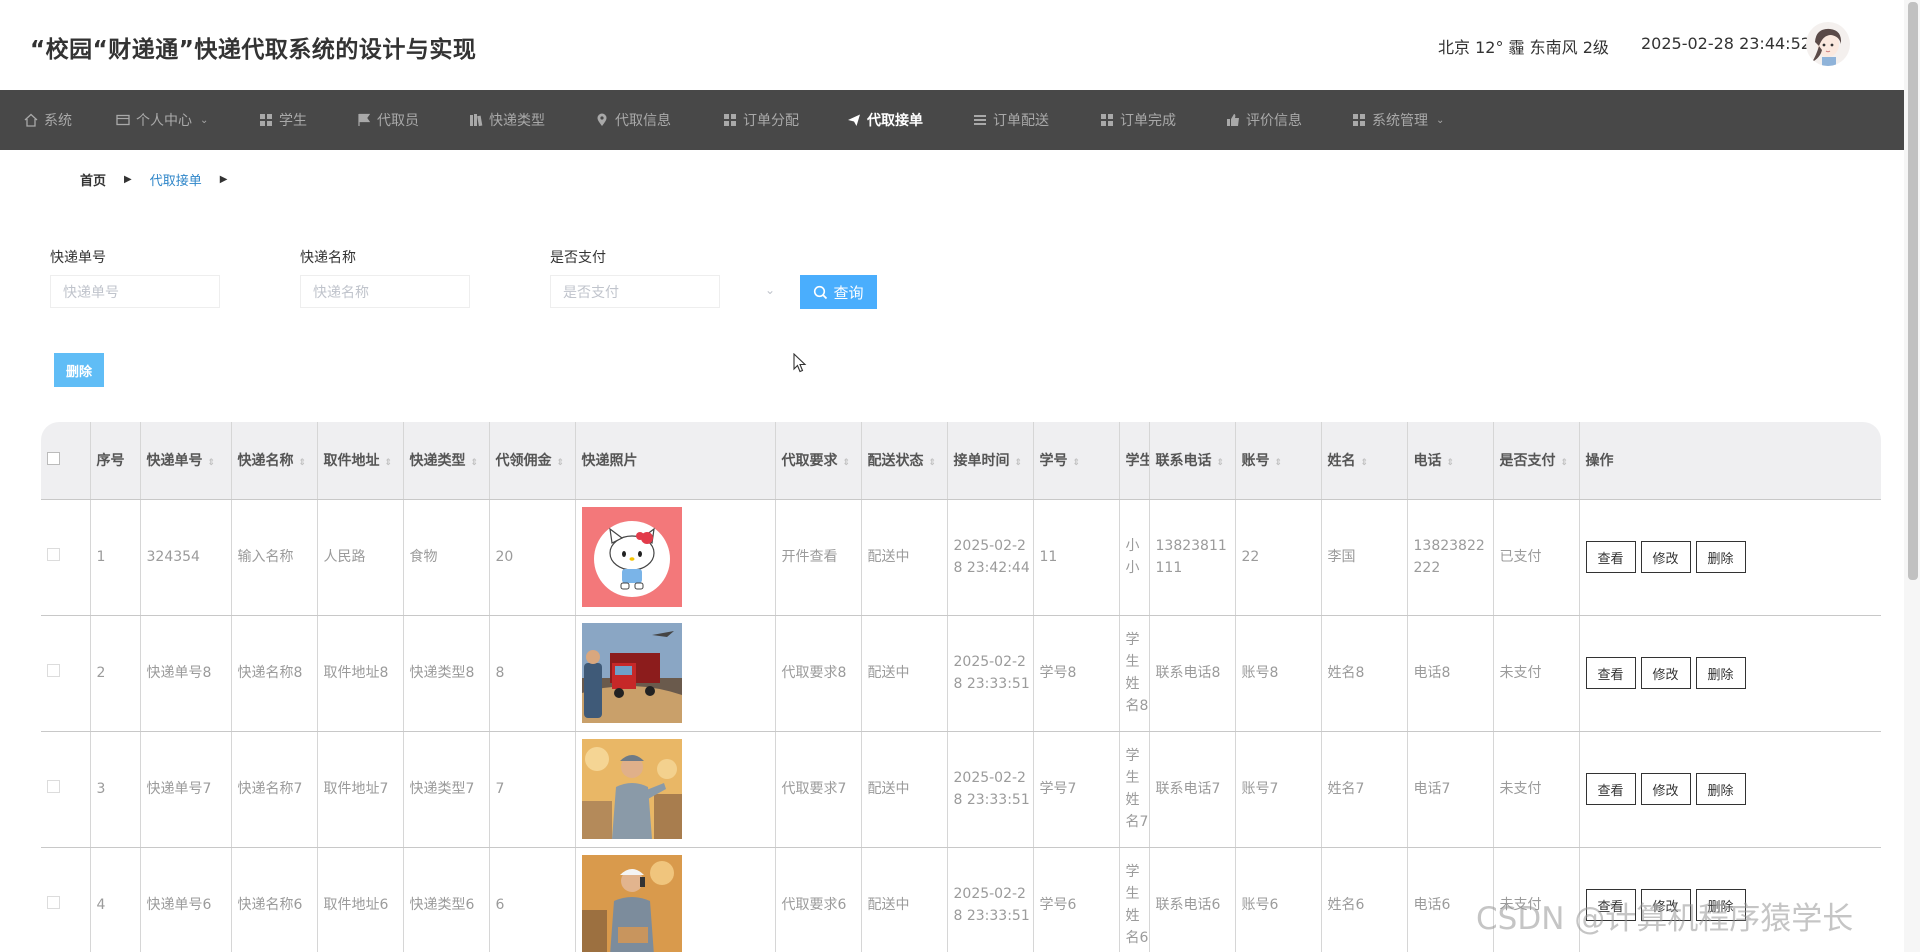  I want to click on column-header: 代领佣金 ⇕, so click(532, 461).